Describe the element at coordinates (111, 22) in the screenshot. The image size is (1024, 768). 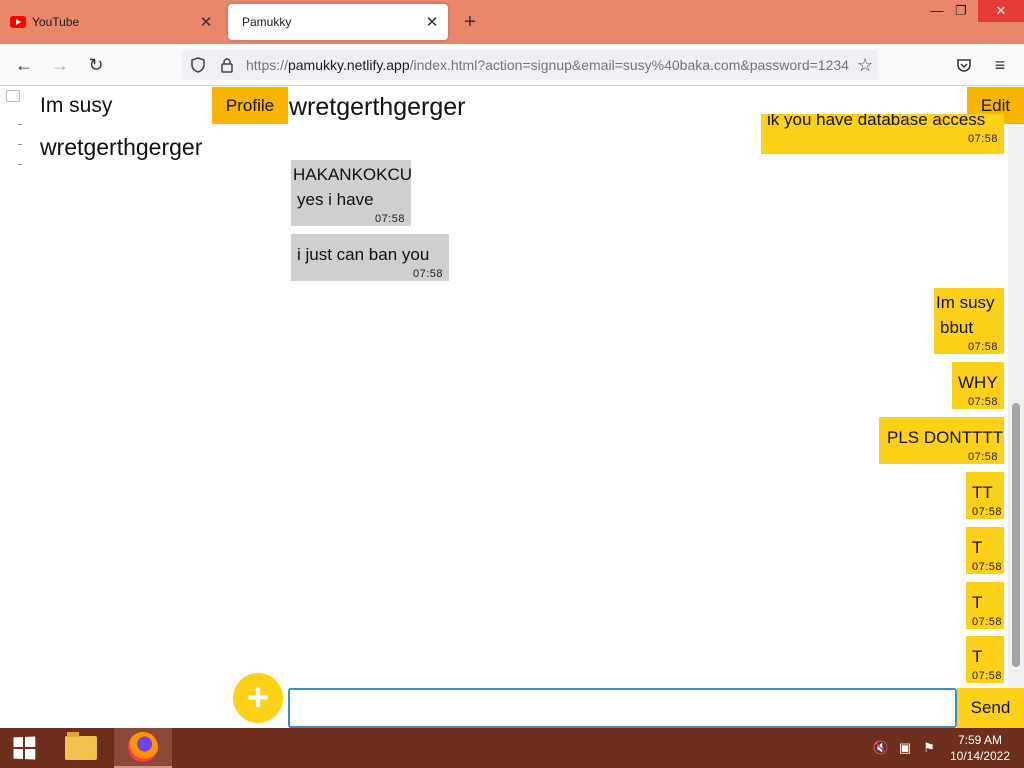
I see `tab-youtube: YouTube ✕` at that location.